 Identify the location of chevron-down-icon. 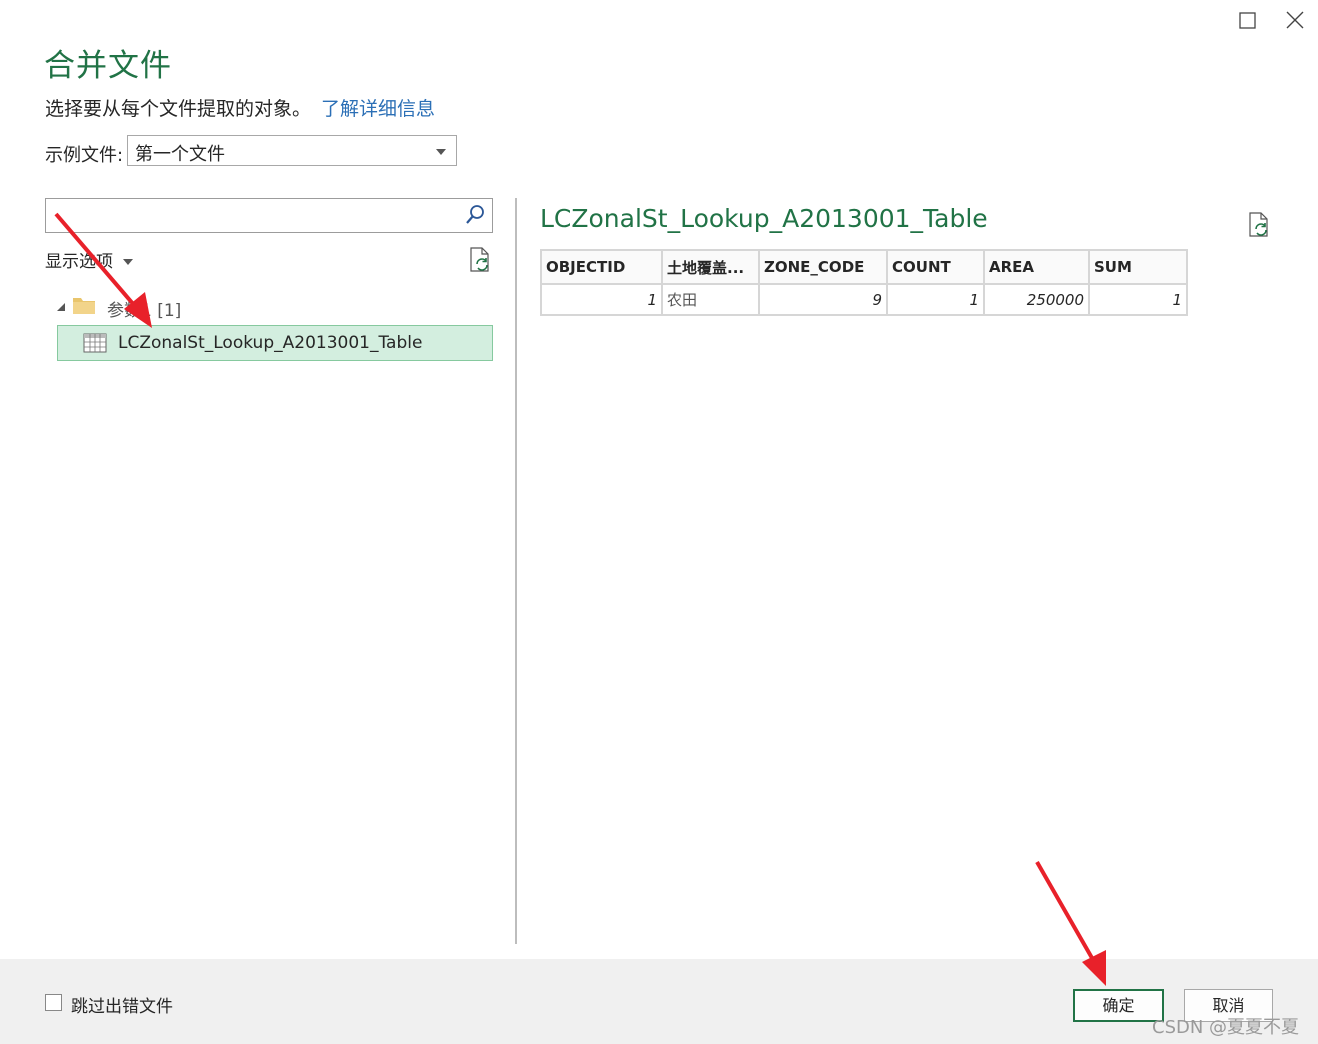
(441, 152).